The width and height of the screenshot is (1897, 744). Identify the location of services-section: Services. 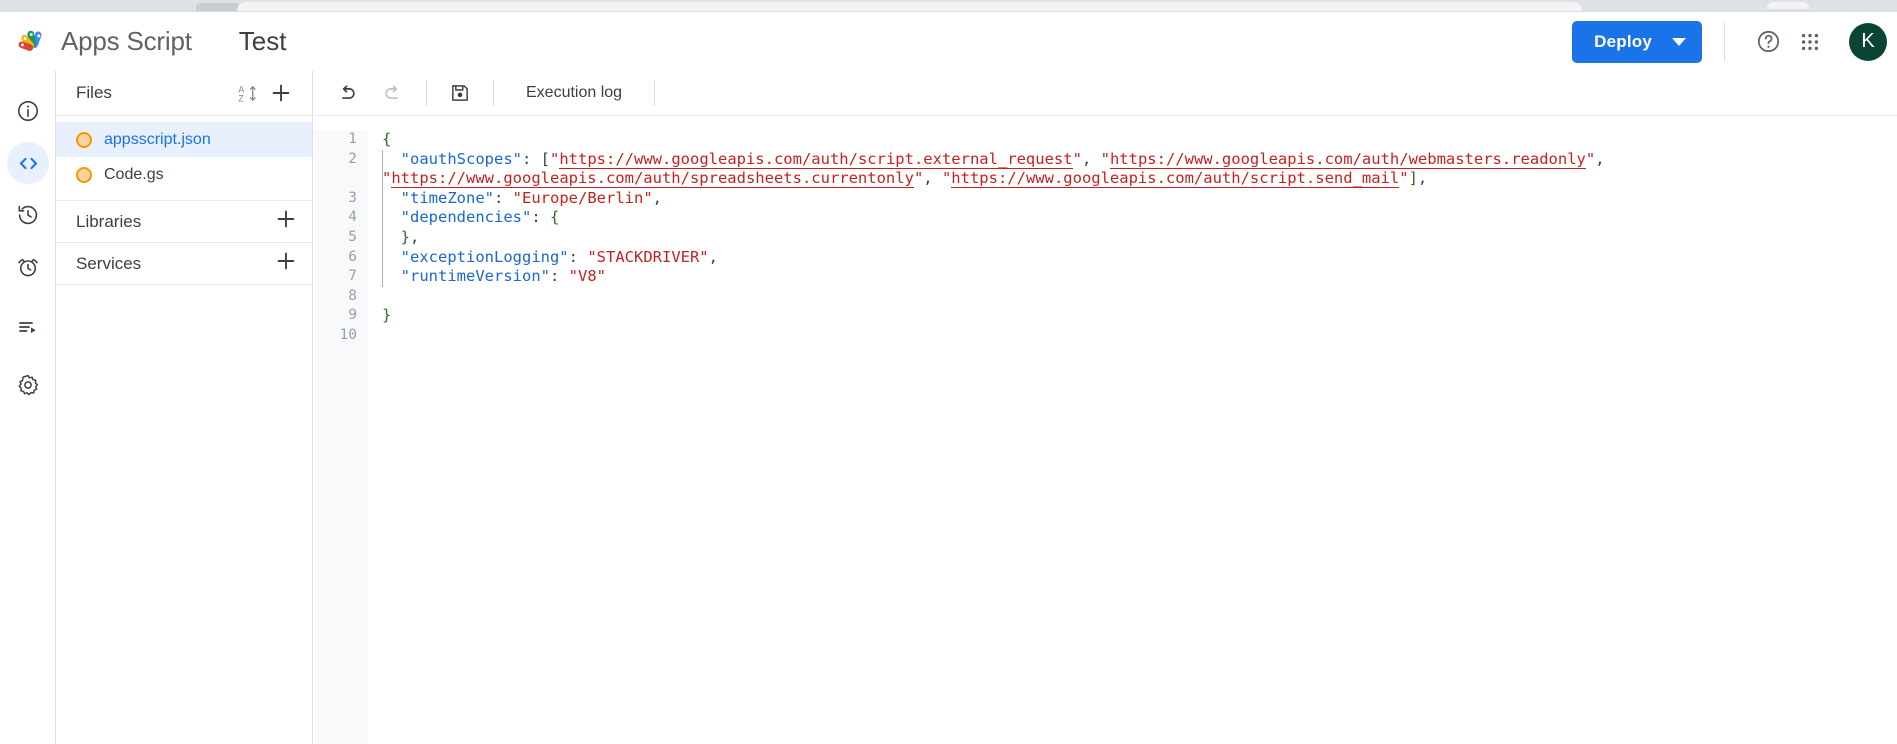
(184, 264).